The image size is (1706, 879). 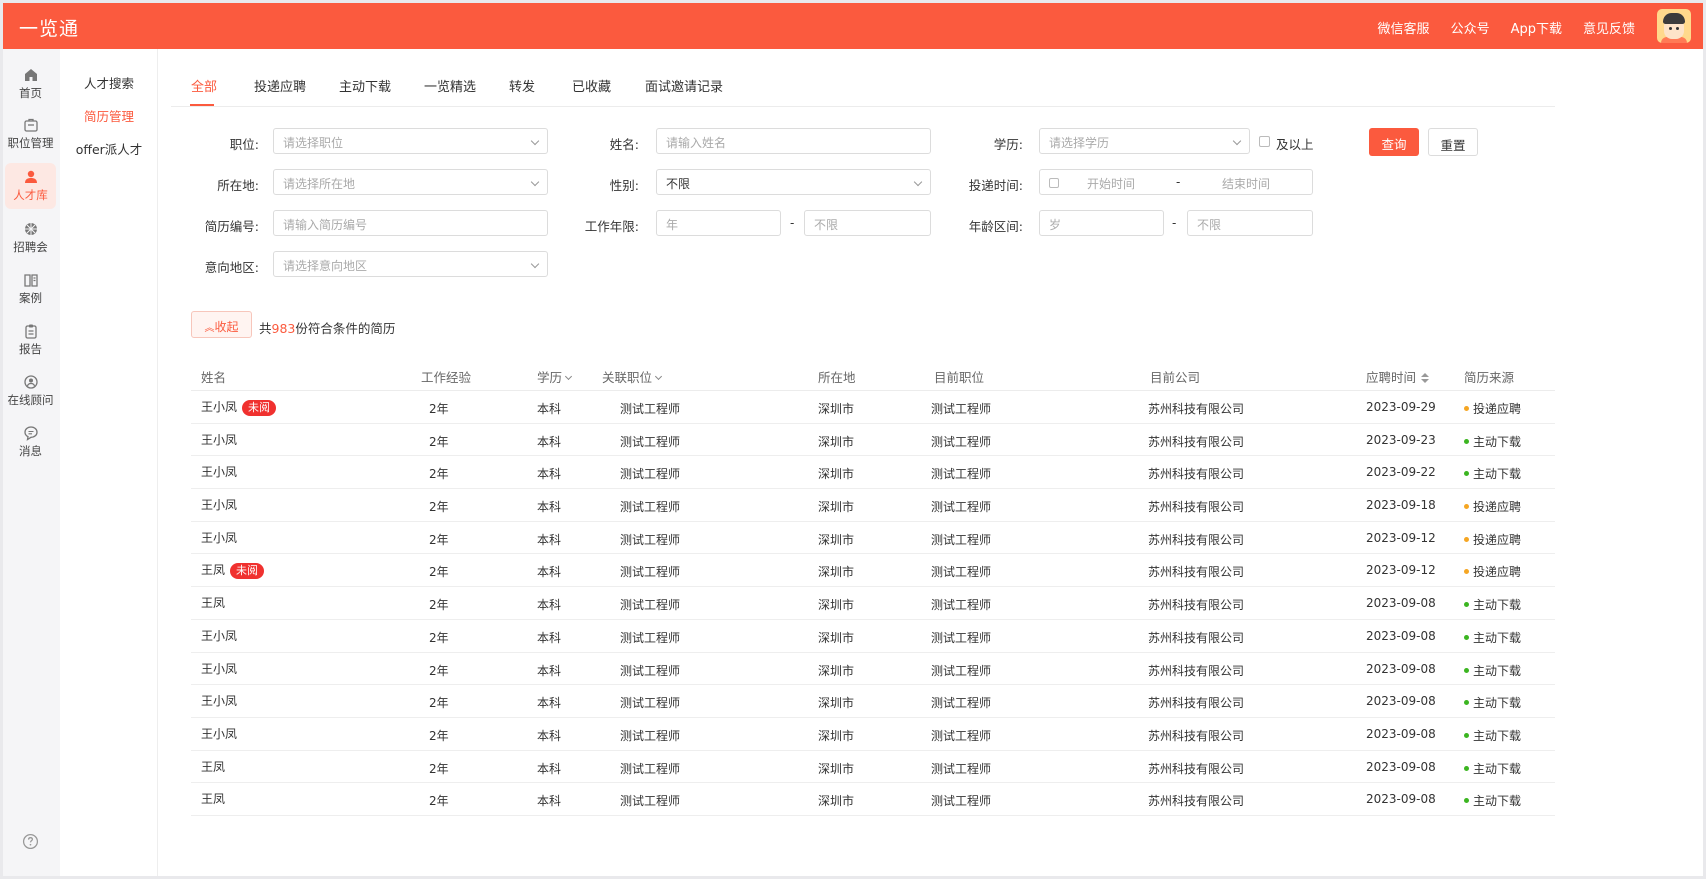 What do you see at coordinates (1394, 142) in the screenshot?
I see `query-button: 查询` at bounding box center [1394, 142].